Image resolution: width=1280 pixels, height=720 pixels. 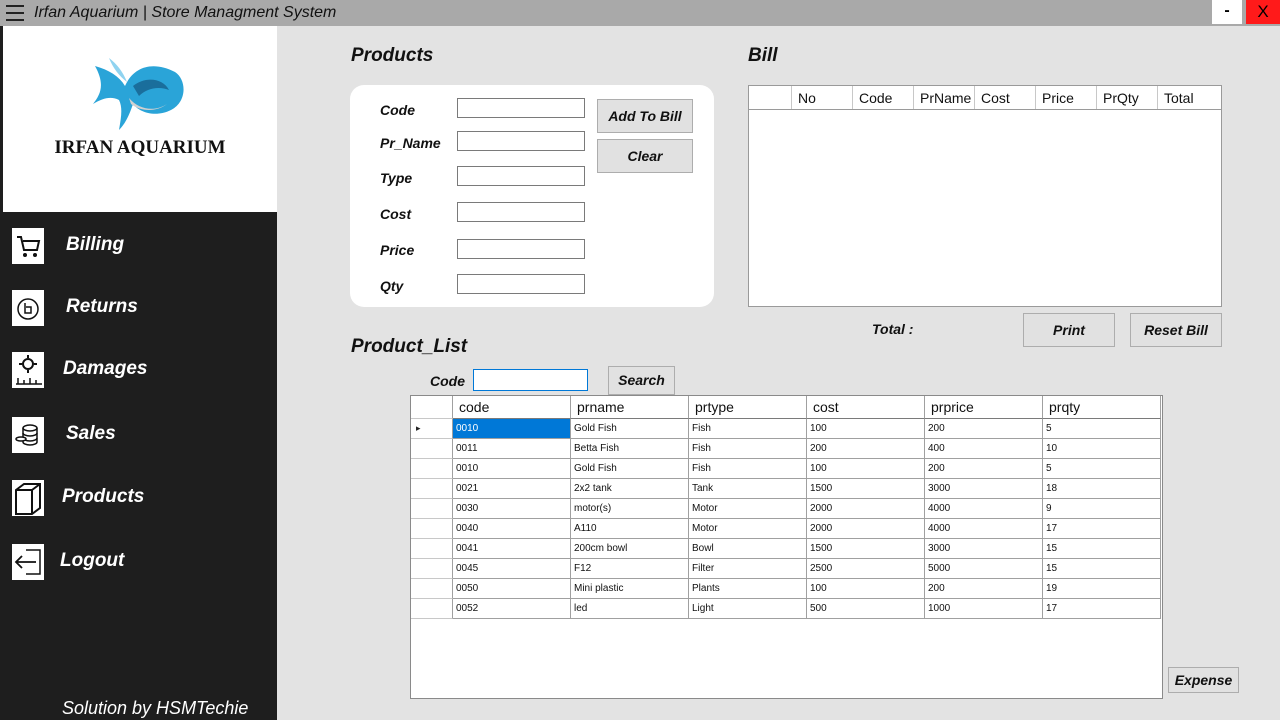 I want to click on sidebar-item-returns: Returns, so click(x=138, y=317).